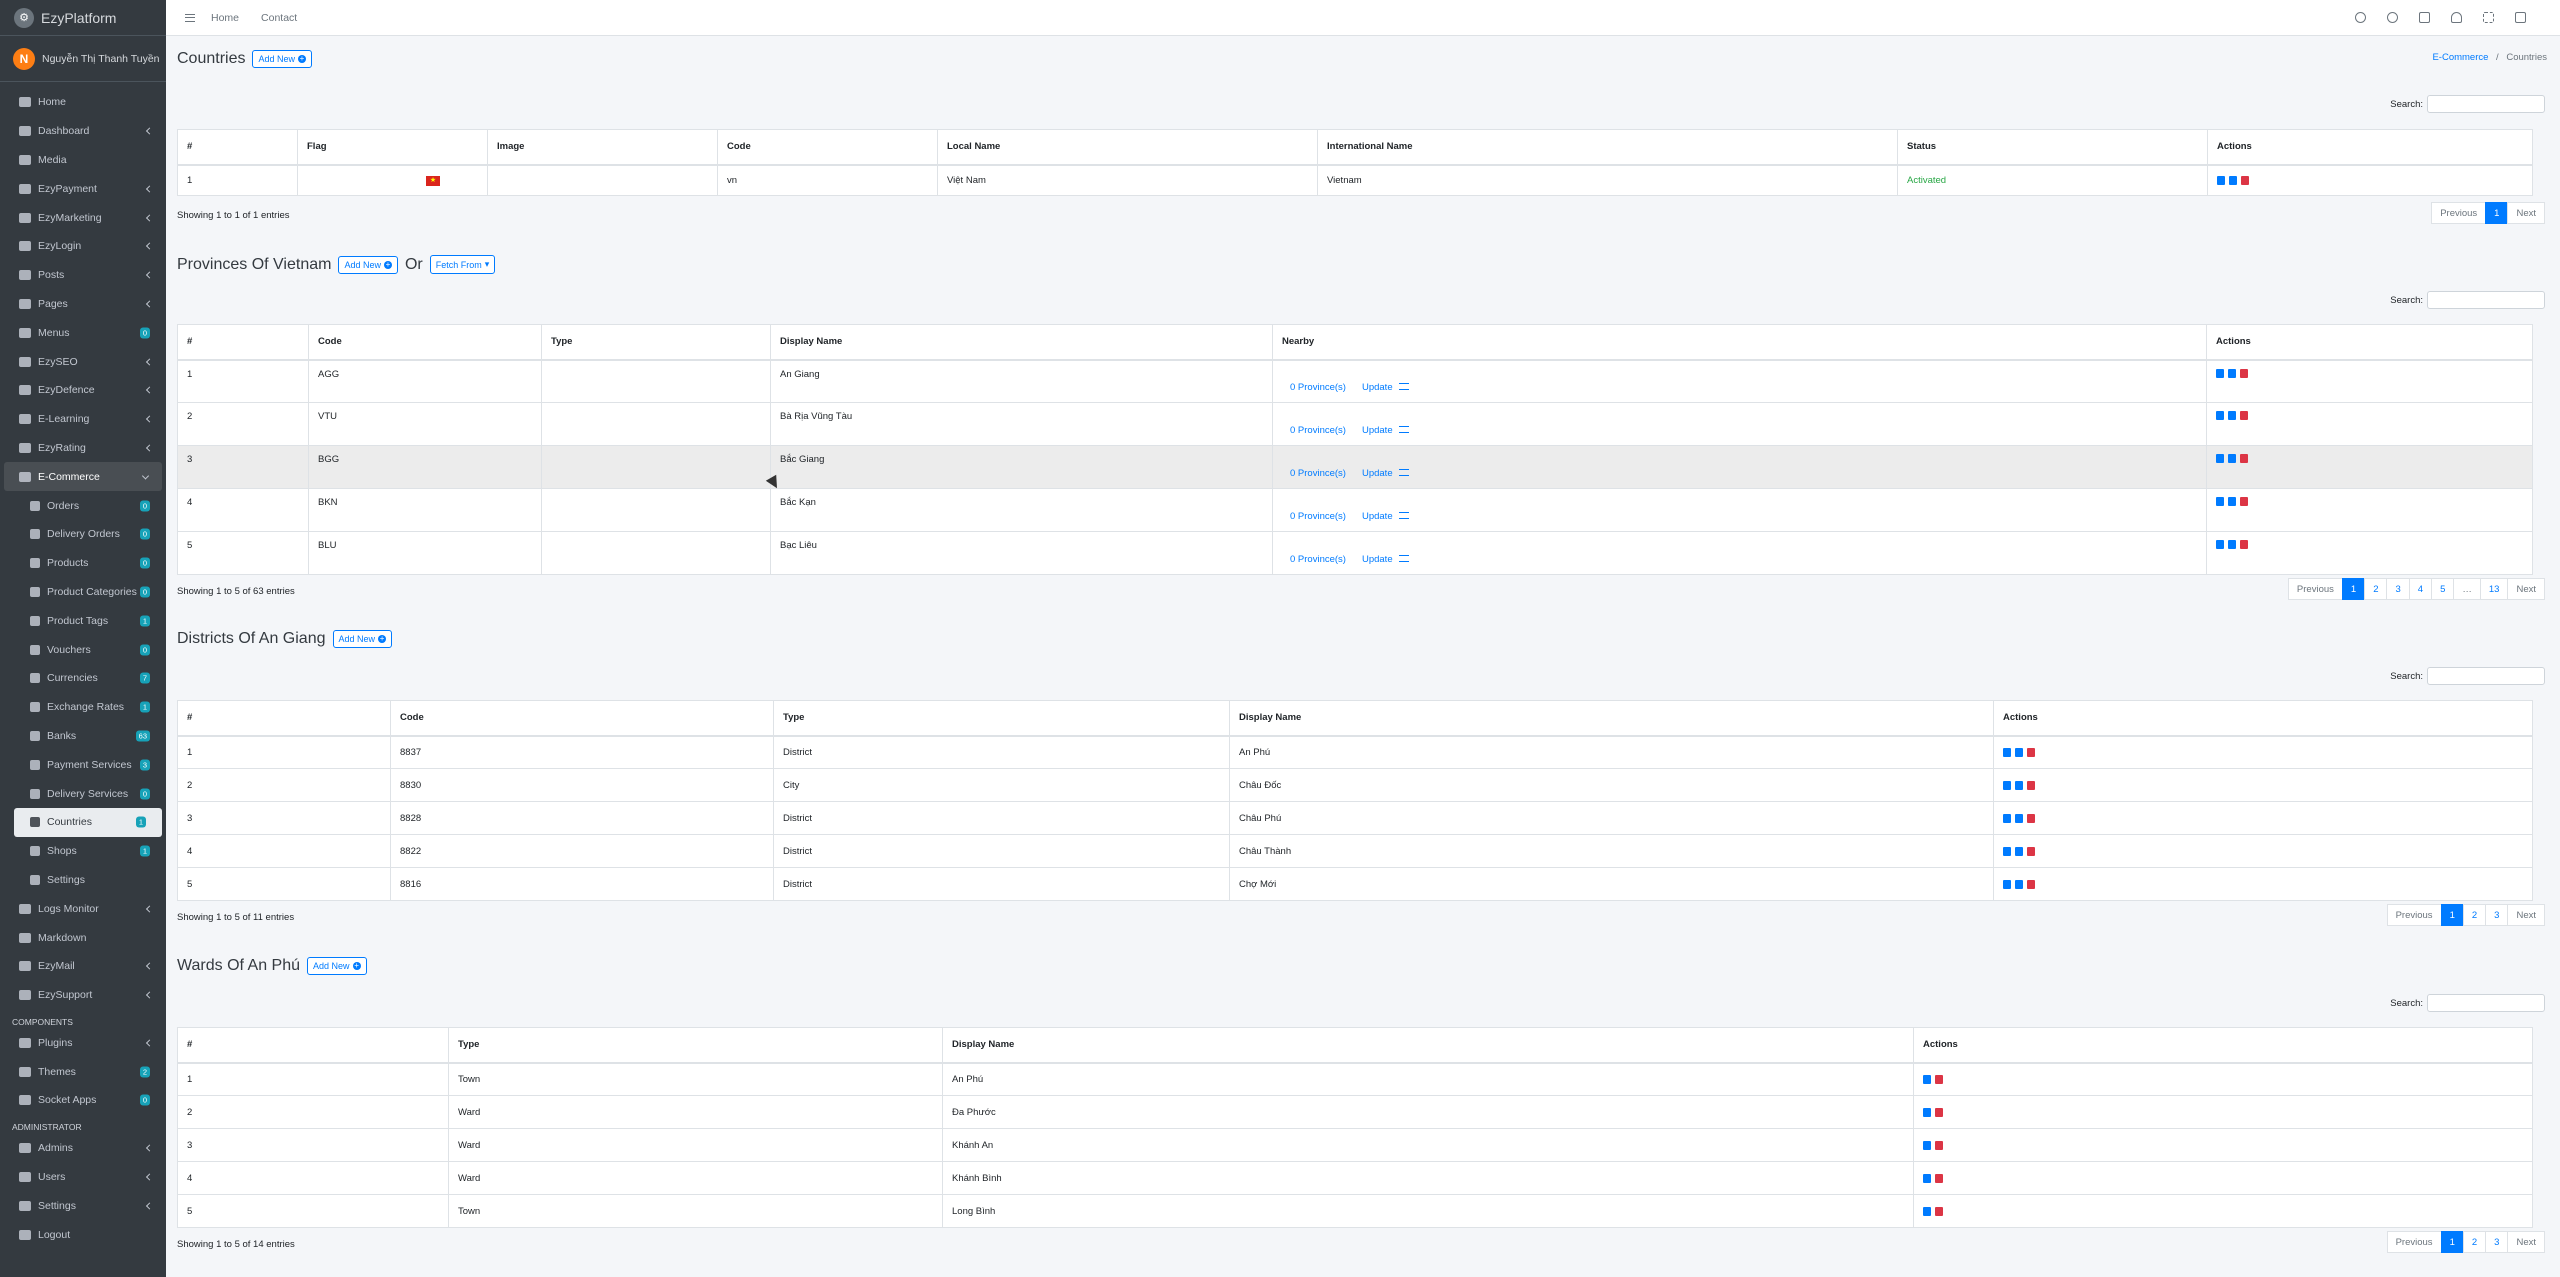 The image size is (2560, 1277). What do you see at coordinates (362, 639) in the screenshot?
I see `add-district-button: Add New +` at bounding box center [362, 639].